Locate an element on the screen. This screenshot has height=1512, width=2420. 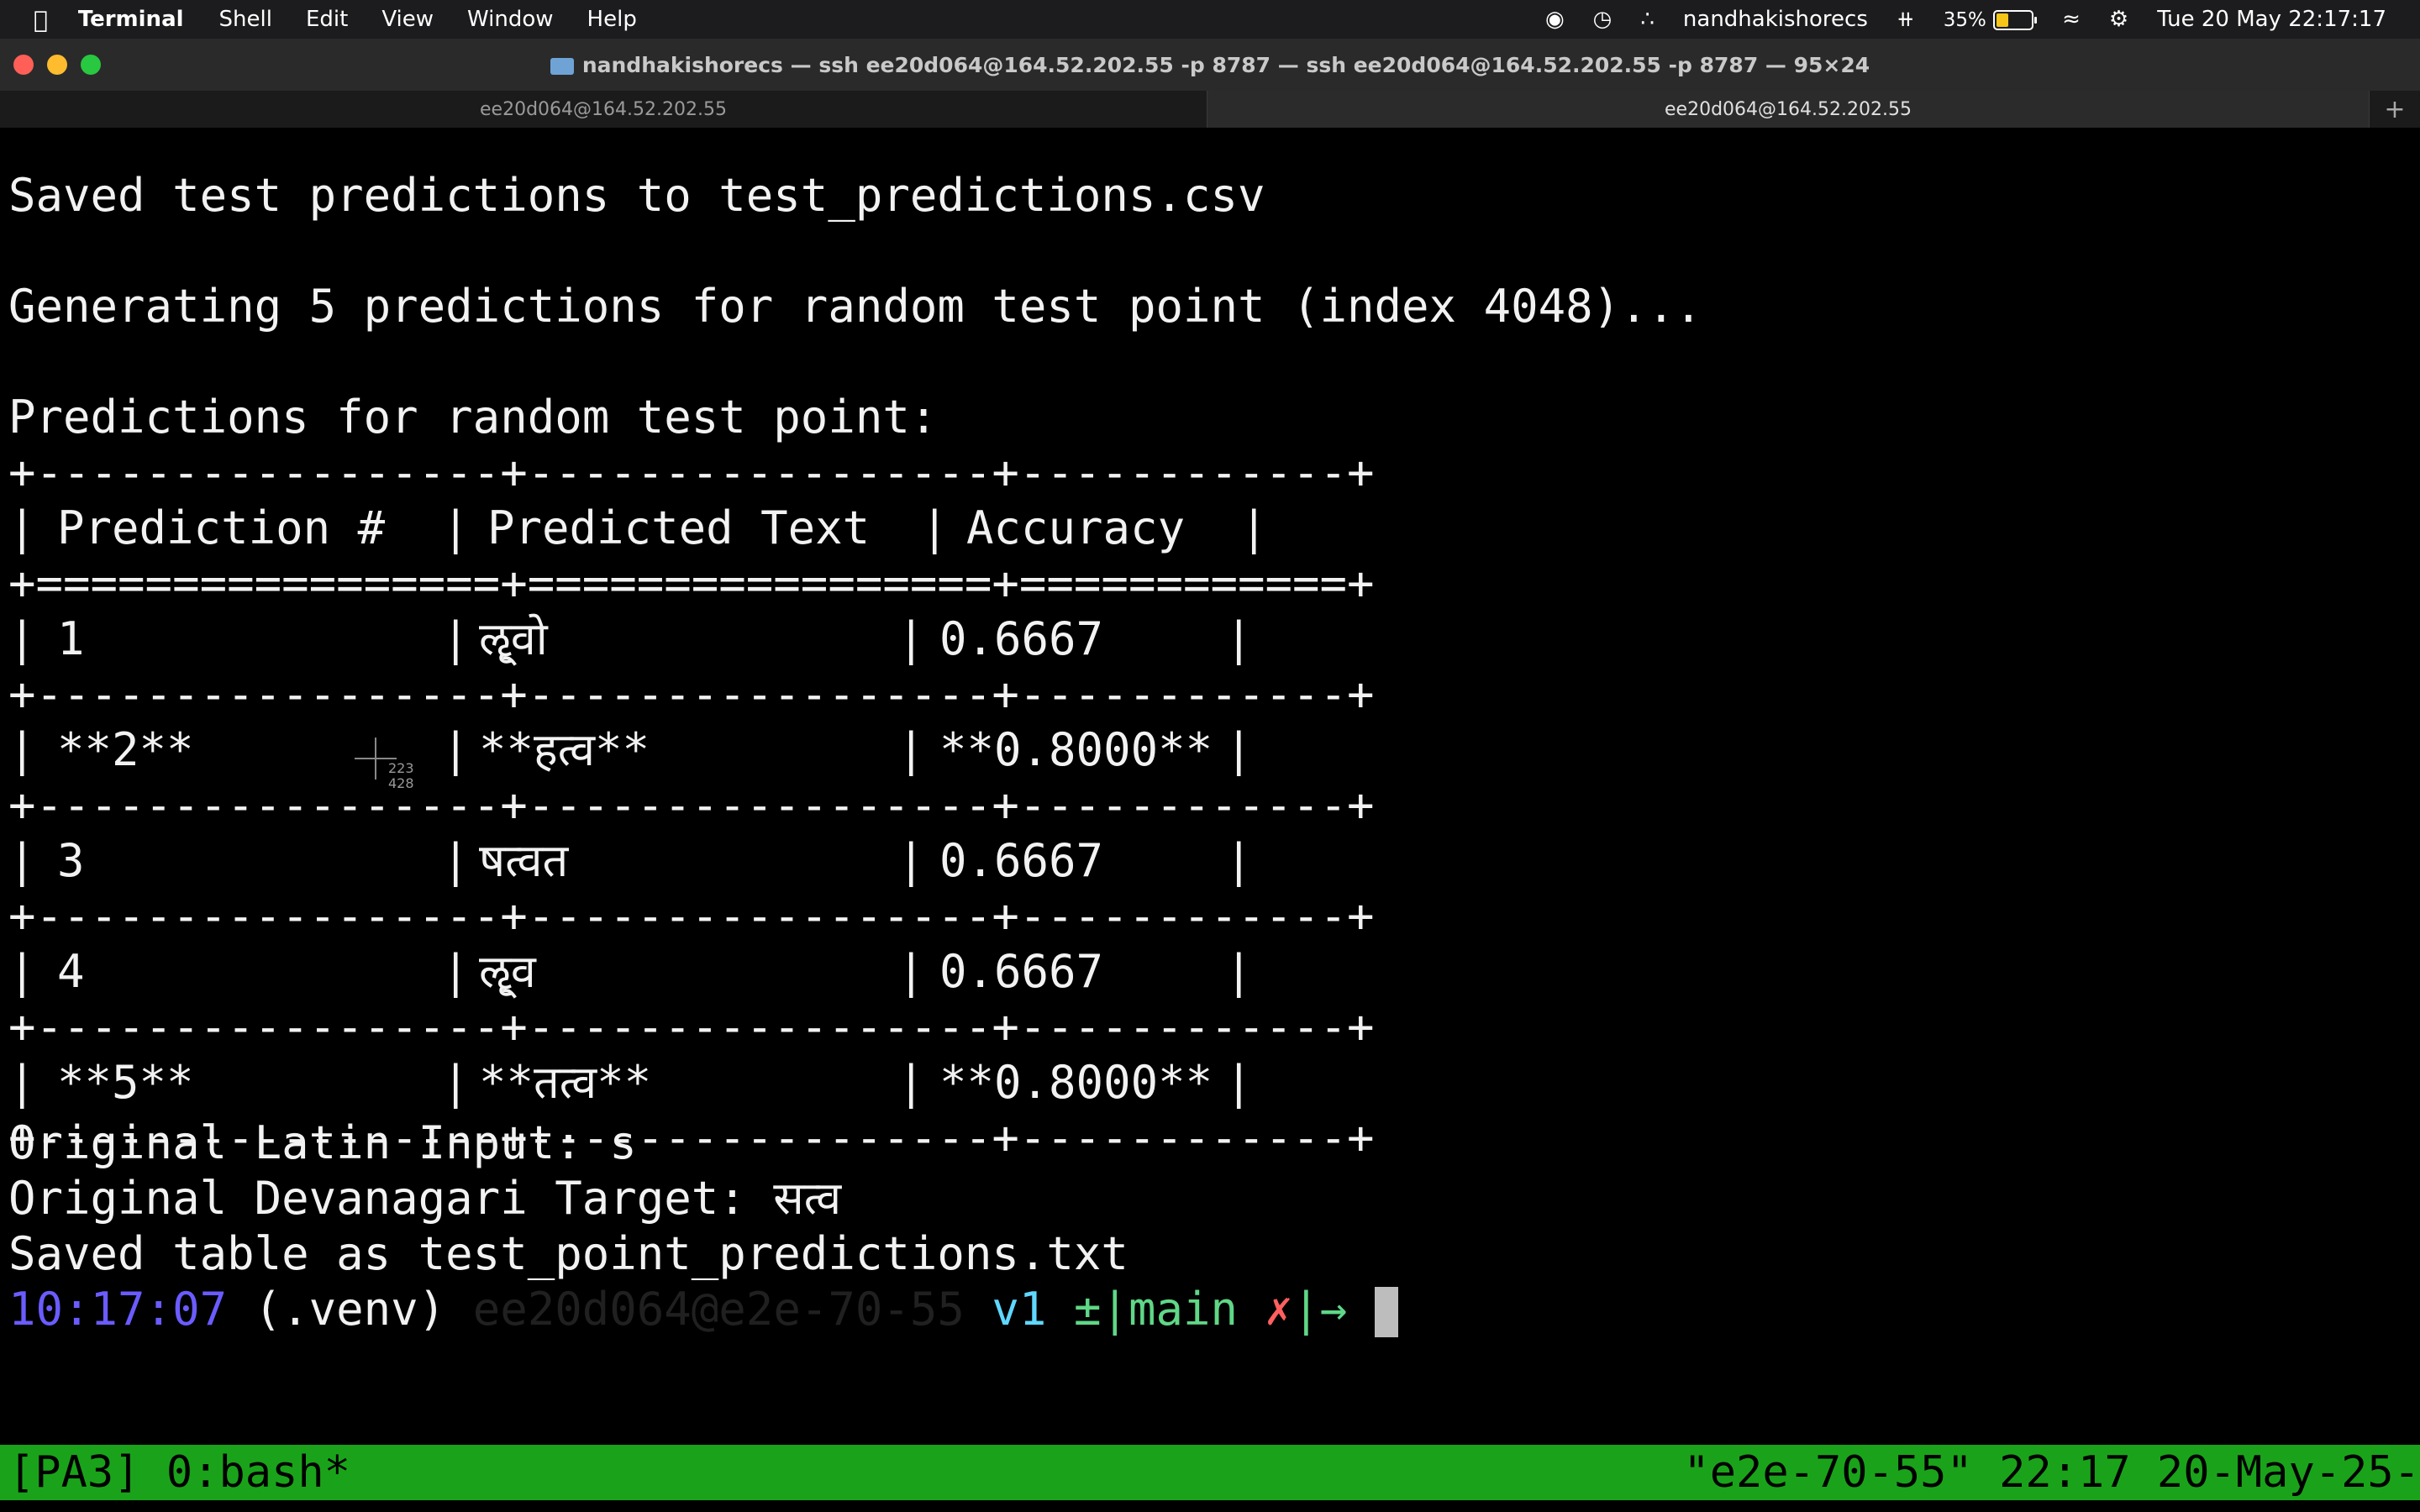
output-line: Predictions for random test point: is located at coordinates (473, 417).